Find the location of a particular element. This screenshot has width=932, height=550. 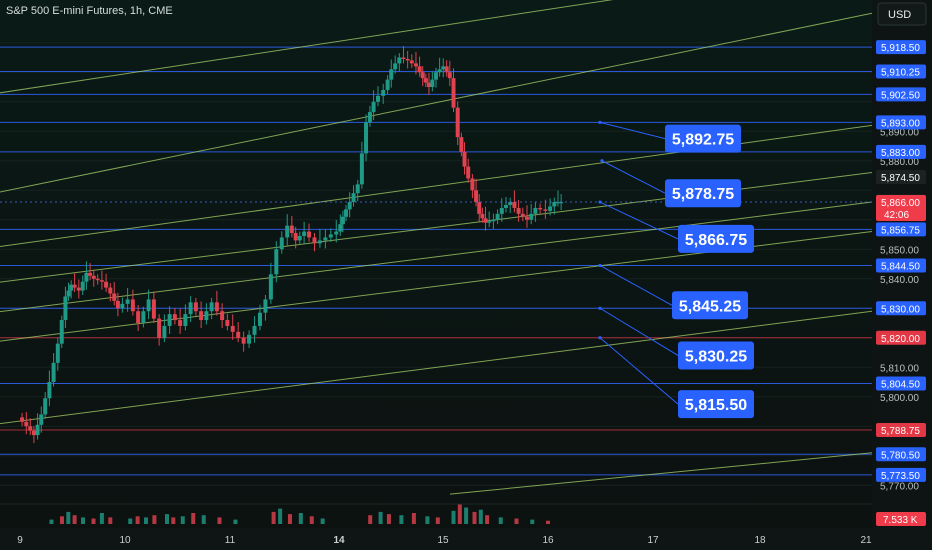

callout-label: 5,830.25 is located at coordinates (716, 356).